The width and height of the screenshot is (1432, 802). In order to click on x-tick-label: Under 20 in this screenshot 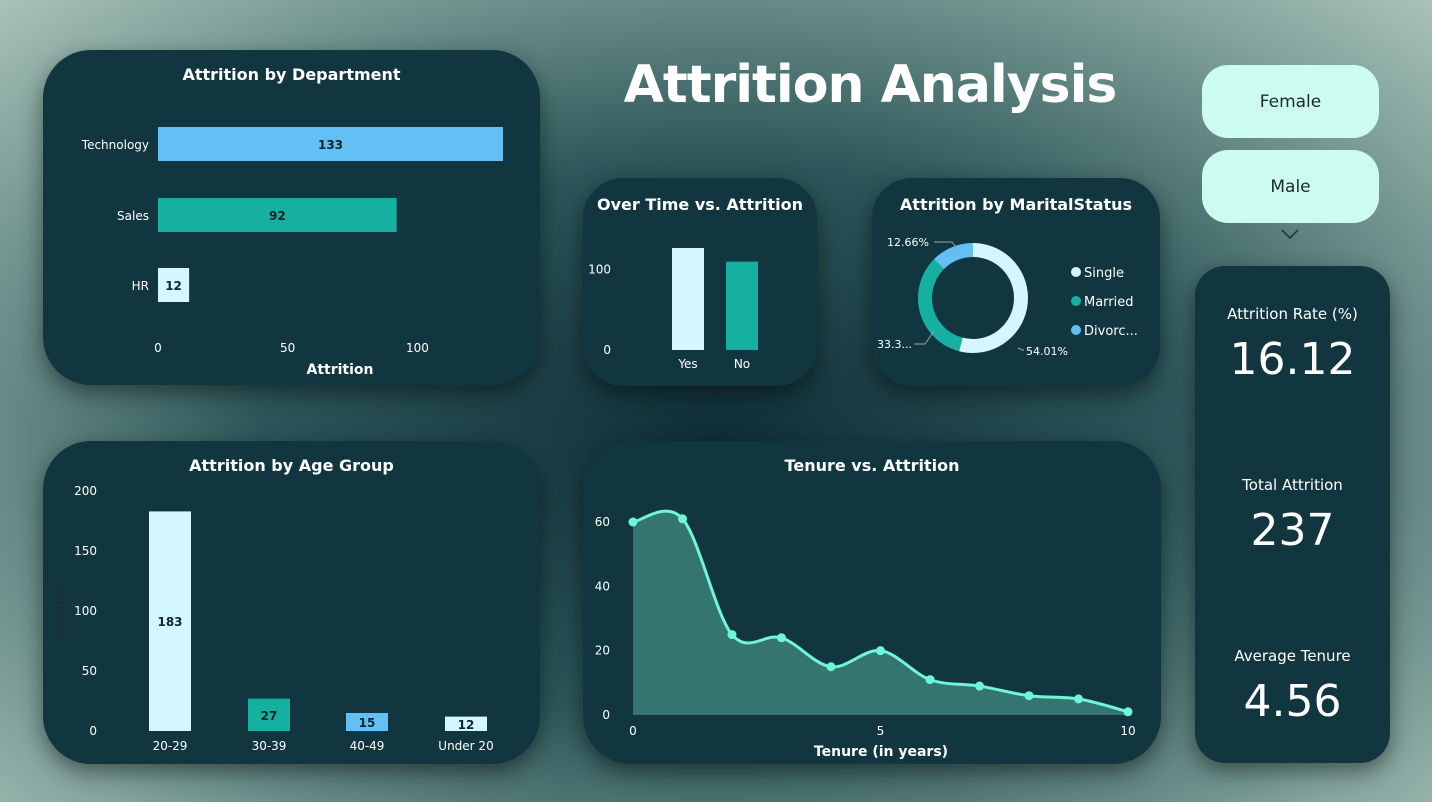, I will do `click(465, 746)`.